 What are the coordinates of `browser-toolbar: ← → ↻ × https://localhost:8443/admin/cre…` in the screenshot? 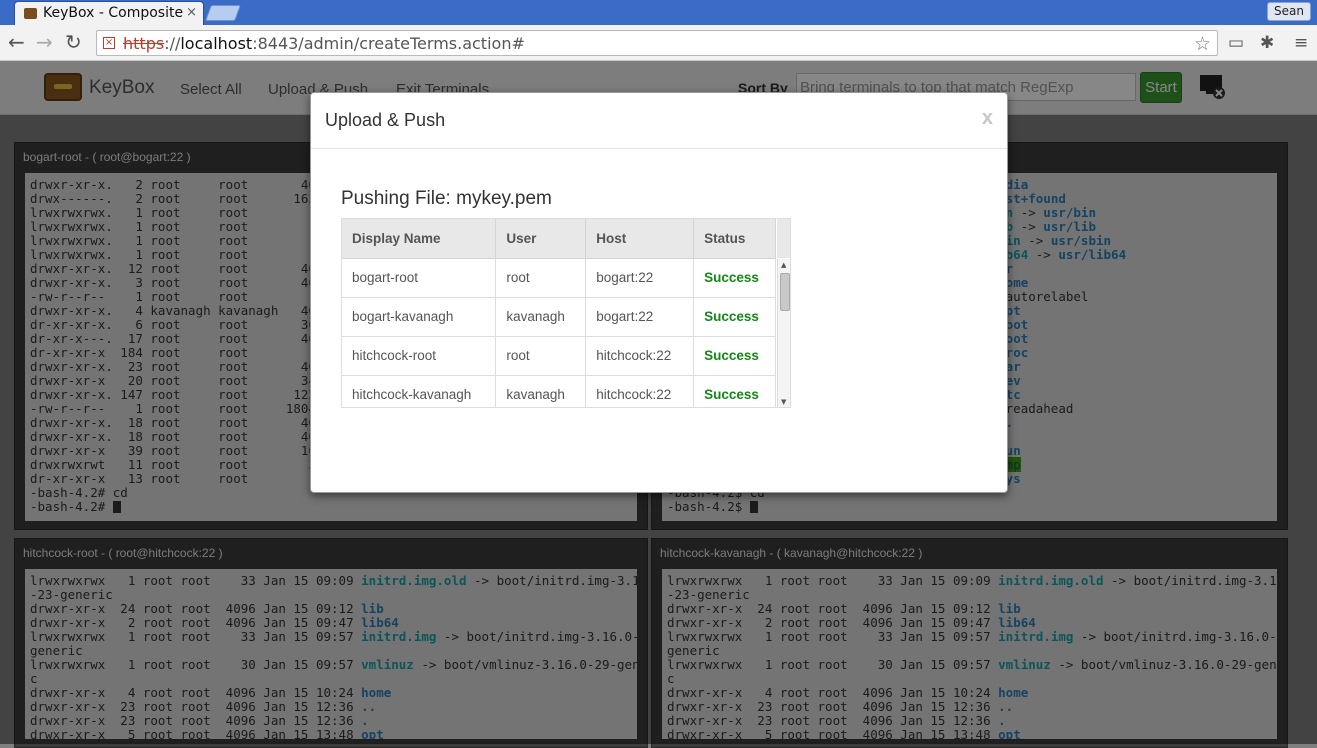 It's located at (658, 43).